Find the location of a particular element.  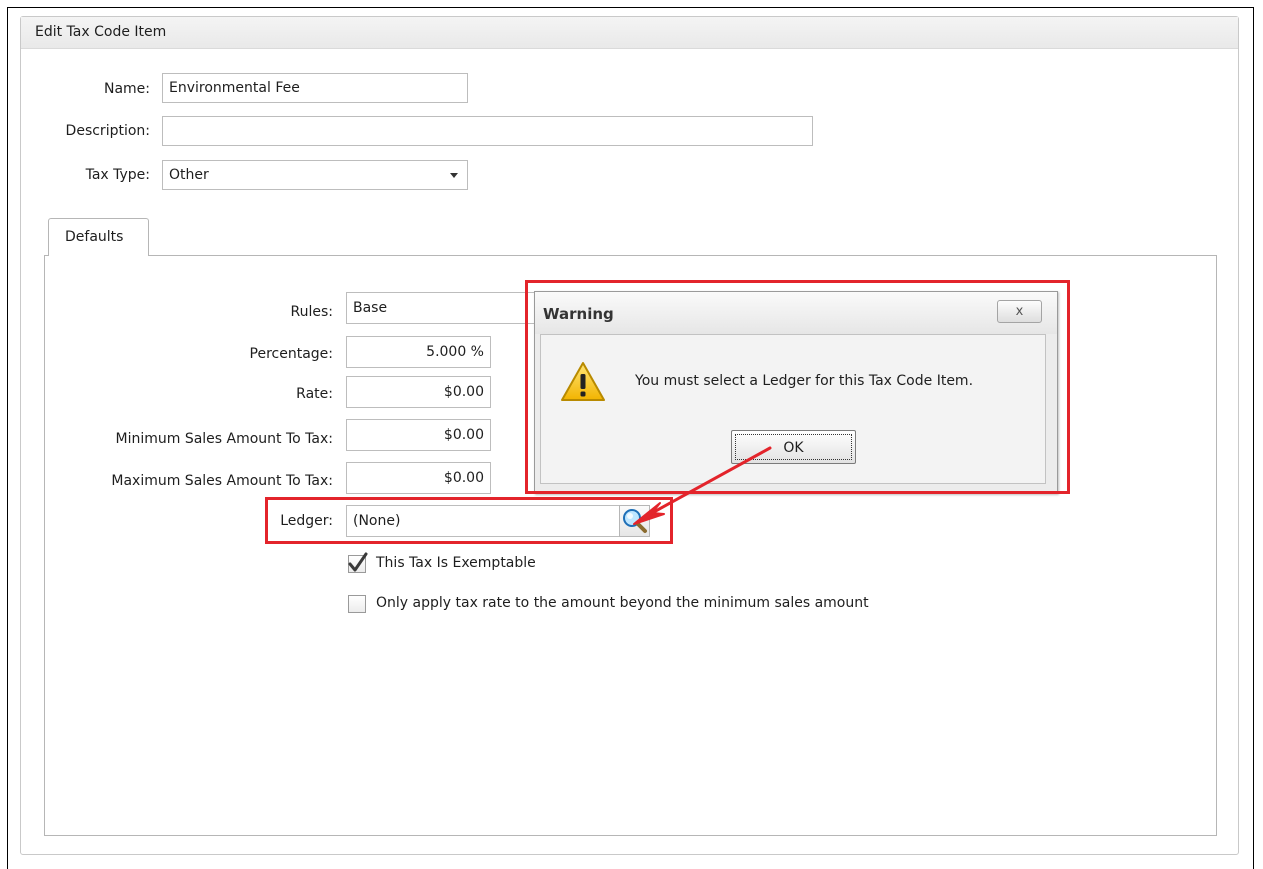

annotation-arrow is located at coordinates (702, 485).